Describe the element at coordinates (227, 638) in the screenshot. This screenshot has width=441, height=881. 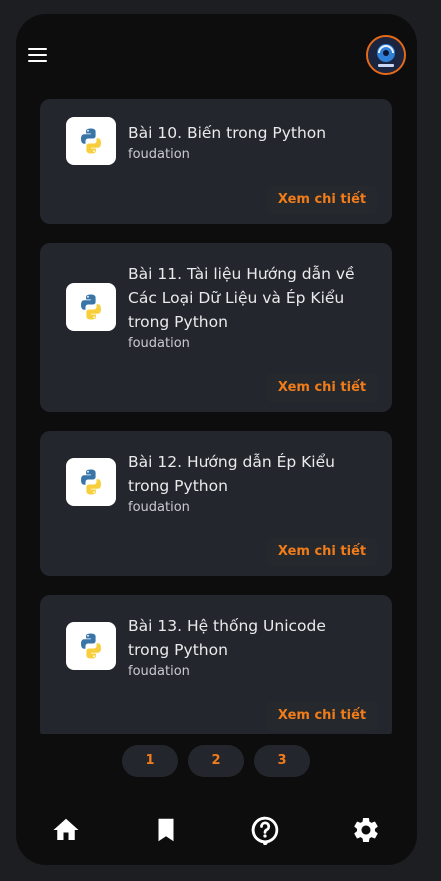
I see `lesson-title: Bài 13. Hệ thống Unicode trong Python` at that location.